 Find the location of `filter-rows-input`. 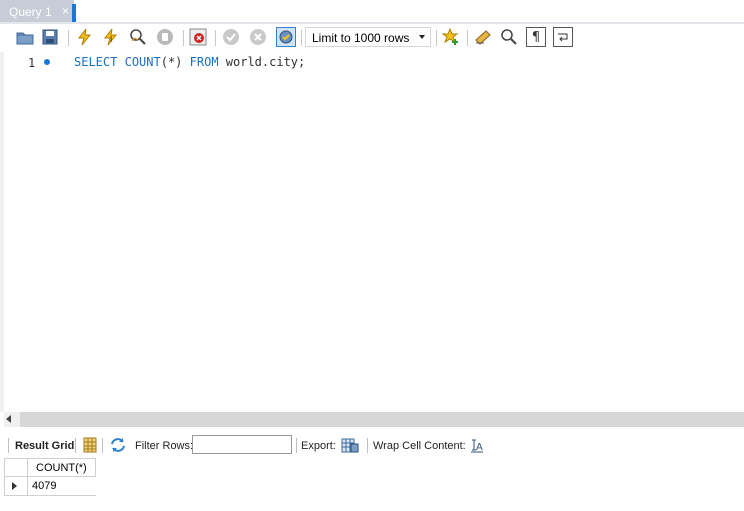

filter-rows-input is located at coordinates (242, 444).